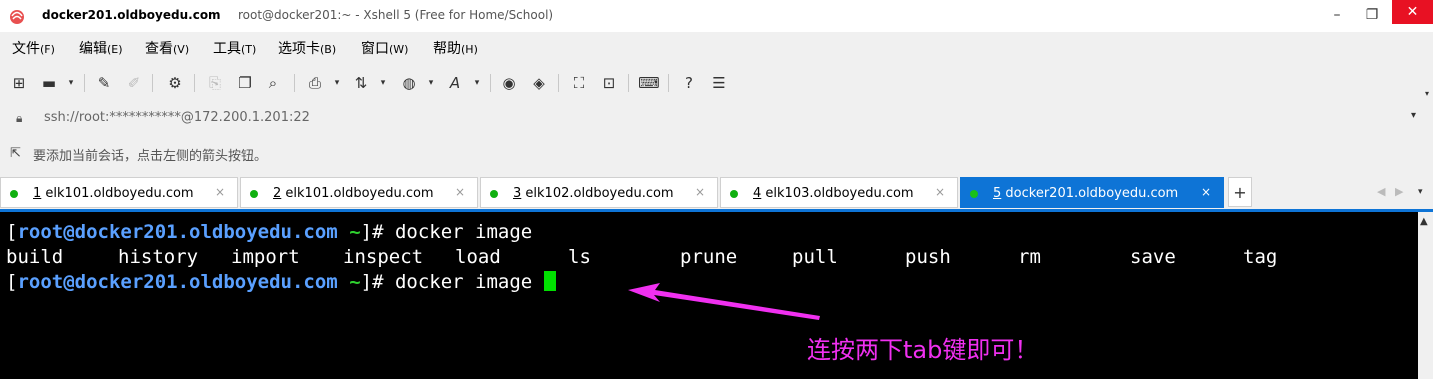 The image size is (1433, 379). I want to click on arrow-shape, so click(724, 301).